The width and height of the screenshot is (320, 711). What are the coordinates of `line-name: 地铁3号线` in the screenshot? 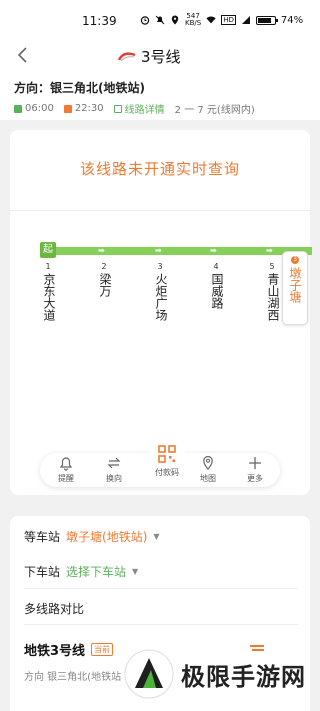 It's located at (55, 651).